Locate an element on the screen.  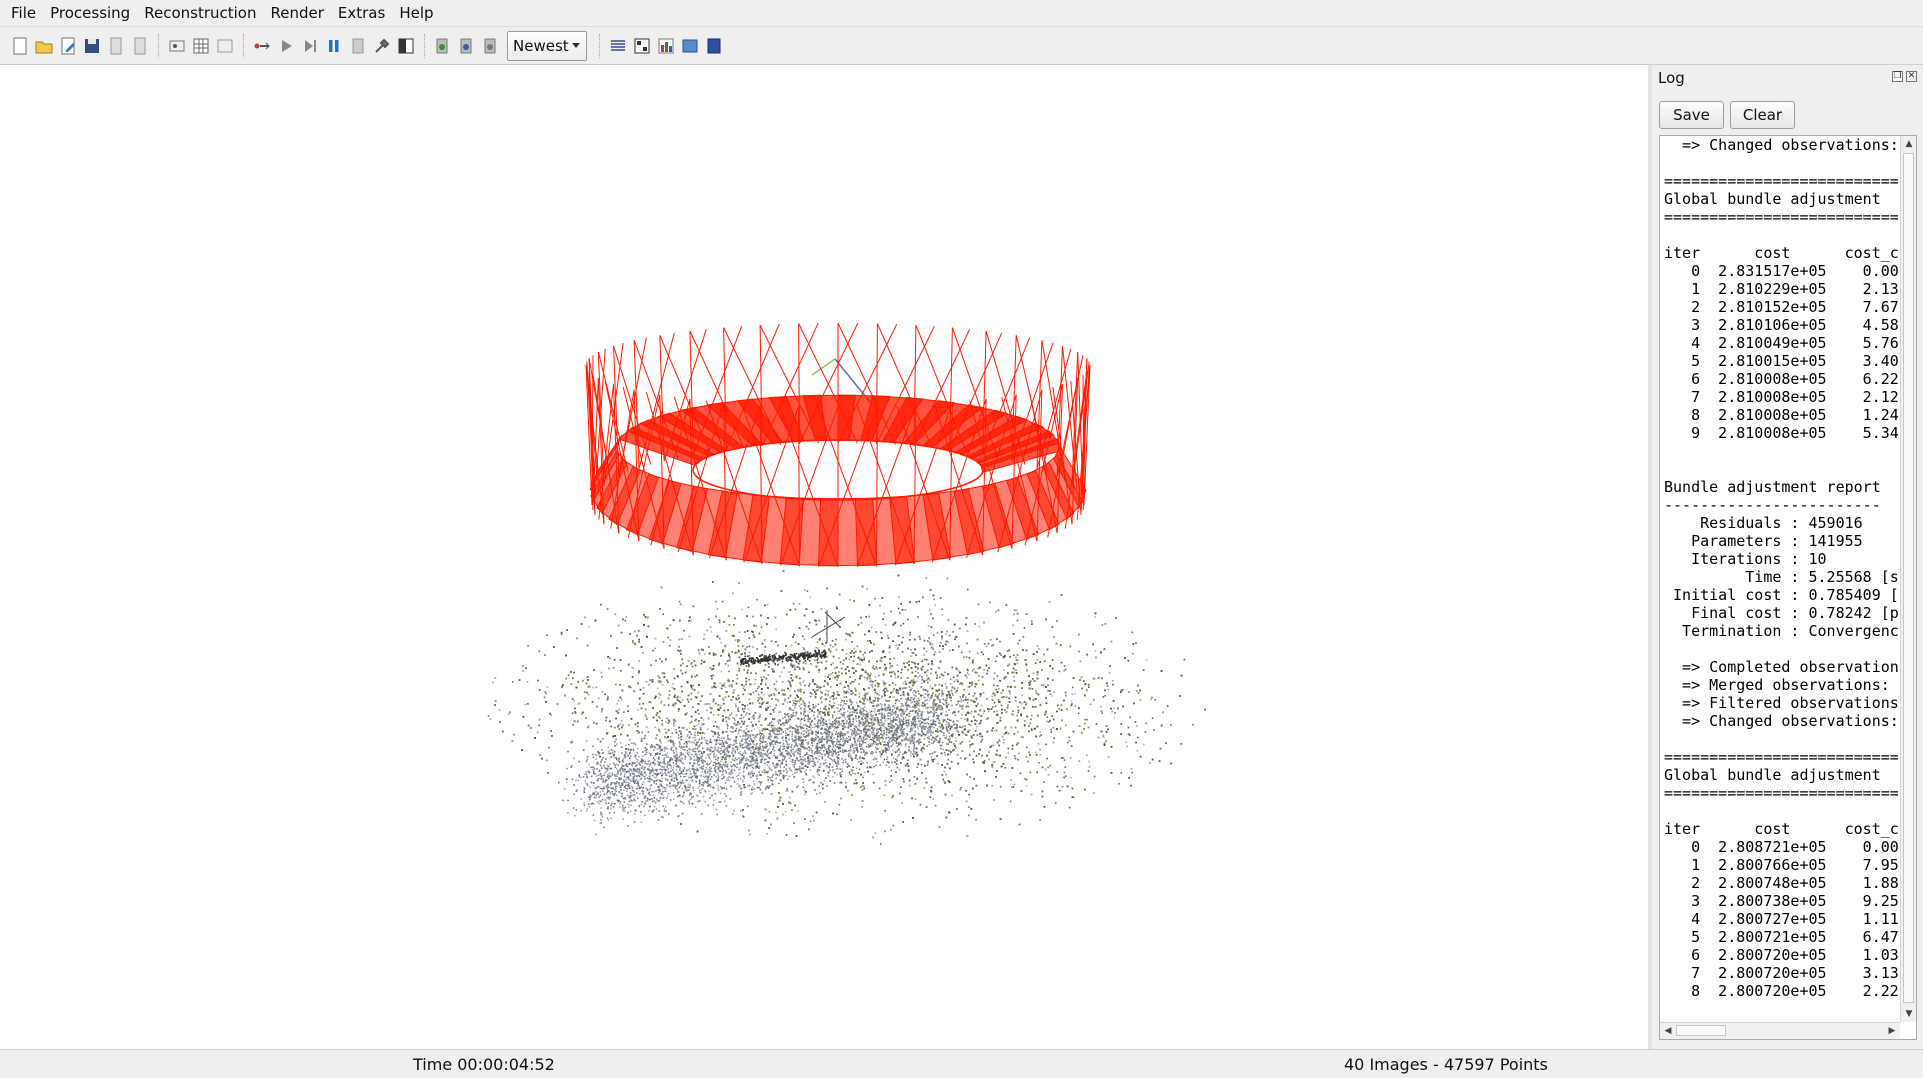
info-icon is located at coordinates (714, 46).